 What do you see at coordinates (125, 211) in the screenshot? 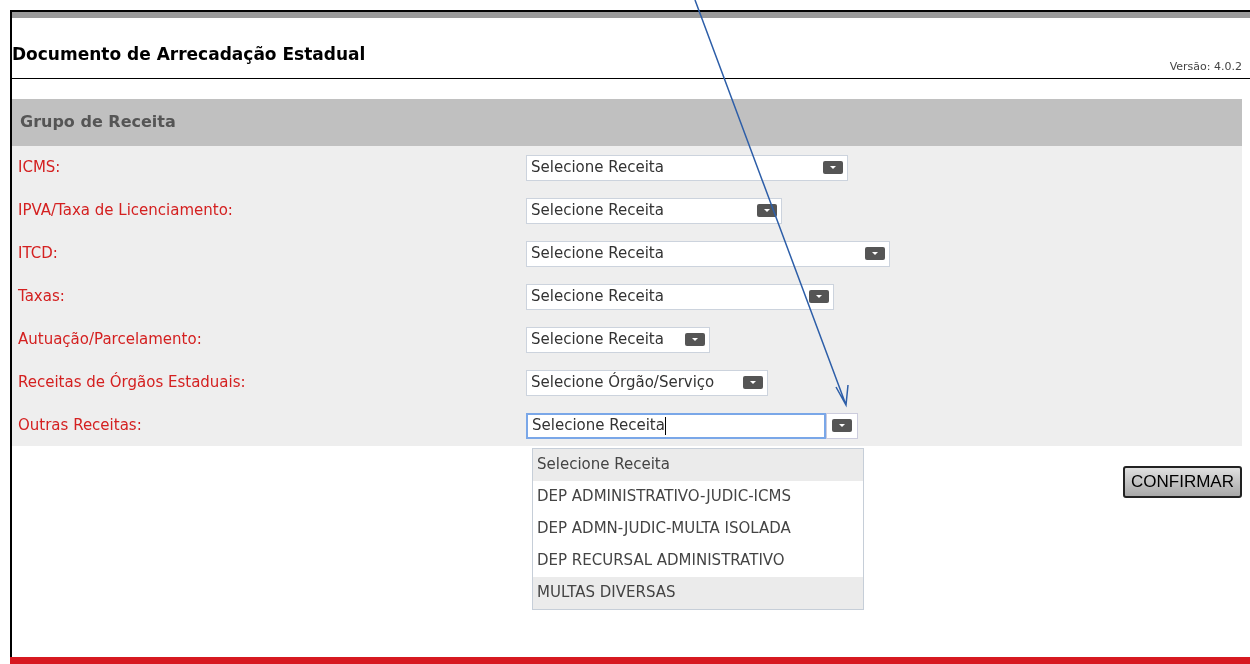
I see `field-label: IPVA/Taxa de Licenciamento:` at bounding box center [125, 211].